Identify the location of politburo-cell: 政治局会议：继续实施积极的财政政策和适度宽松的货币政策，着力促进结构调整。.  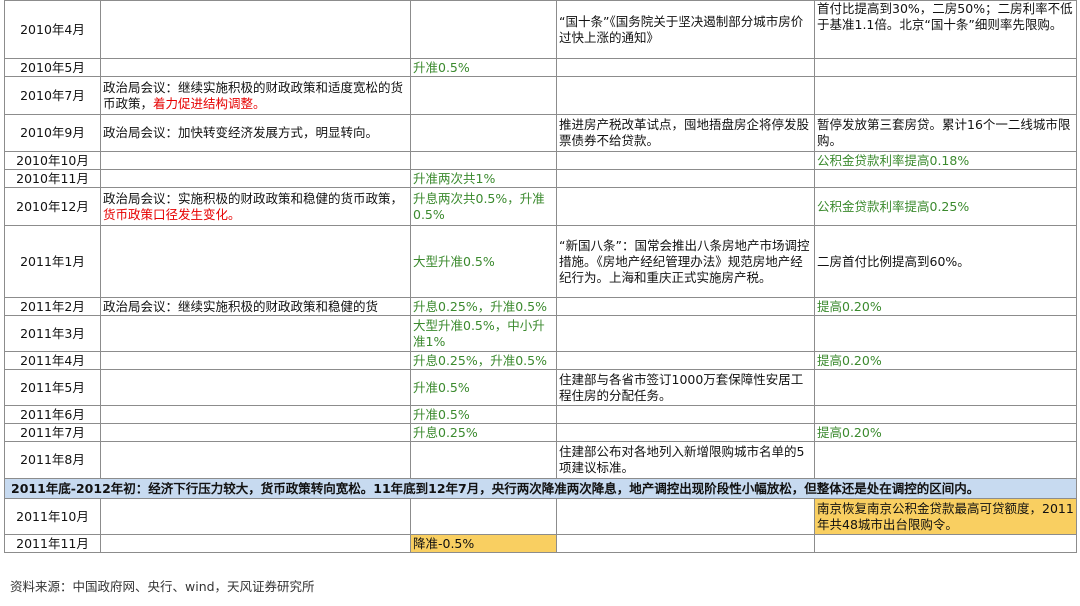
(255, 95).